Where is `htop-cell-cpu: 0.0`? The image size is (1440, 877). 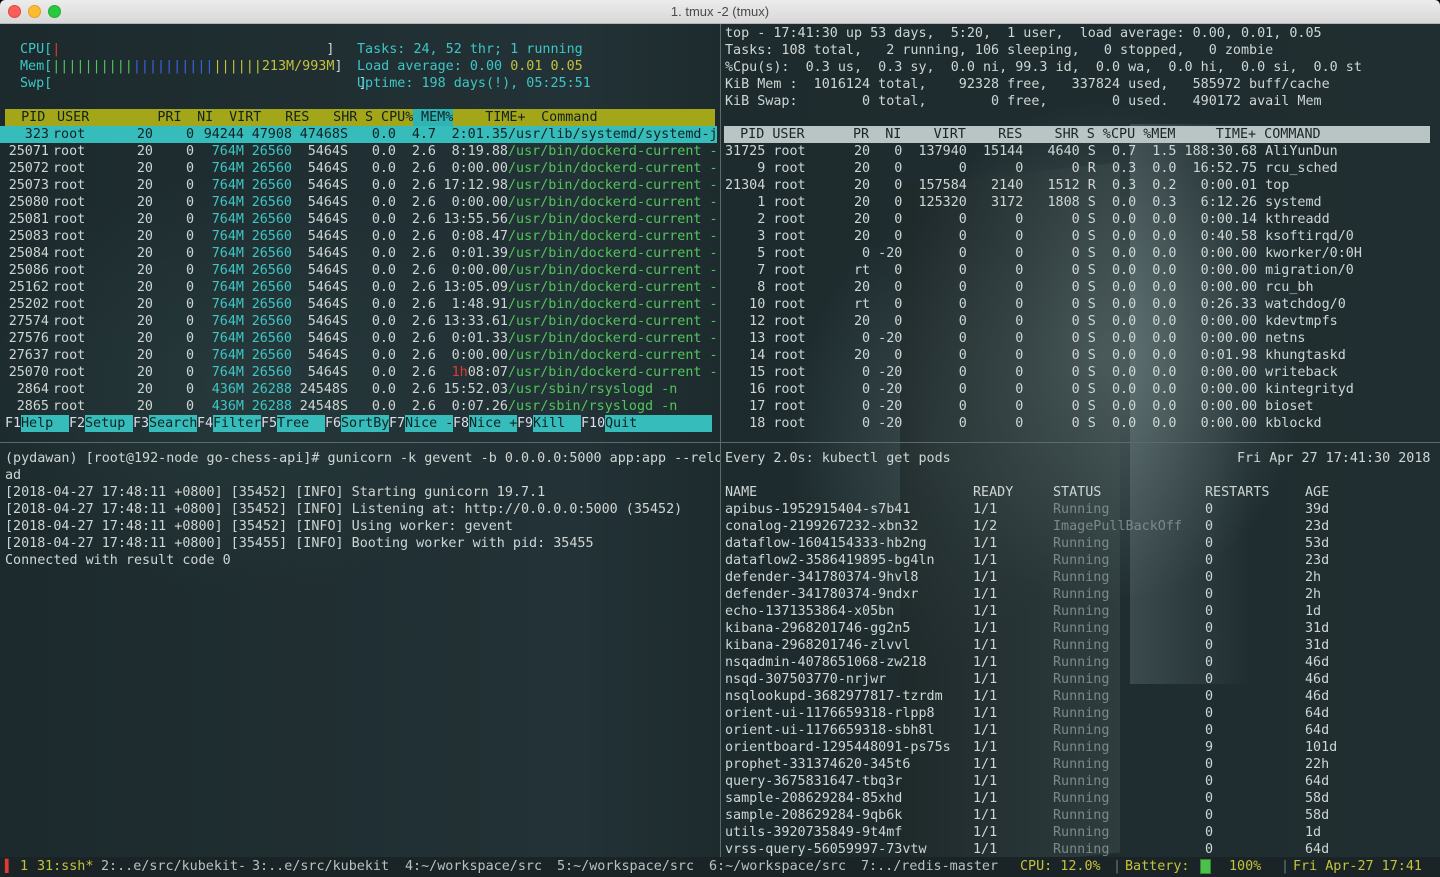
htop-cell-cpu: 0.0 is located at coordinates (383, 287).